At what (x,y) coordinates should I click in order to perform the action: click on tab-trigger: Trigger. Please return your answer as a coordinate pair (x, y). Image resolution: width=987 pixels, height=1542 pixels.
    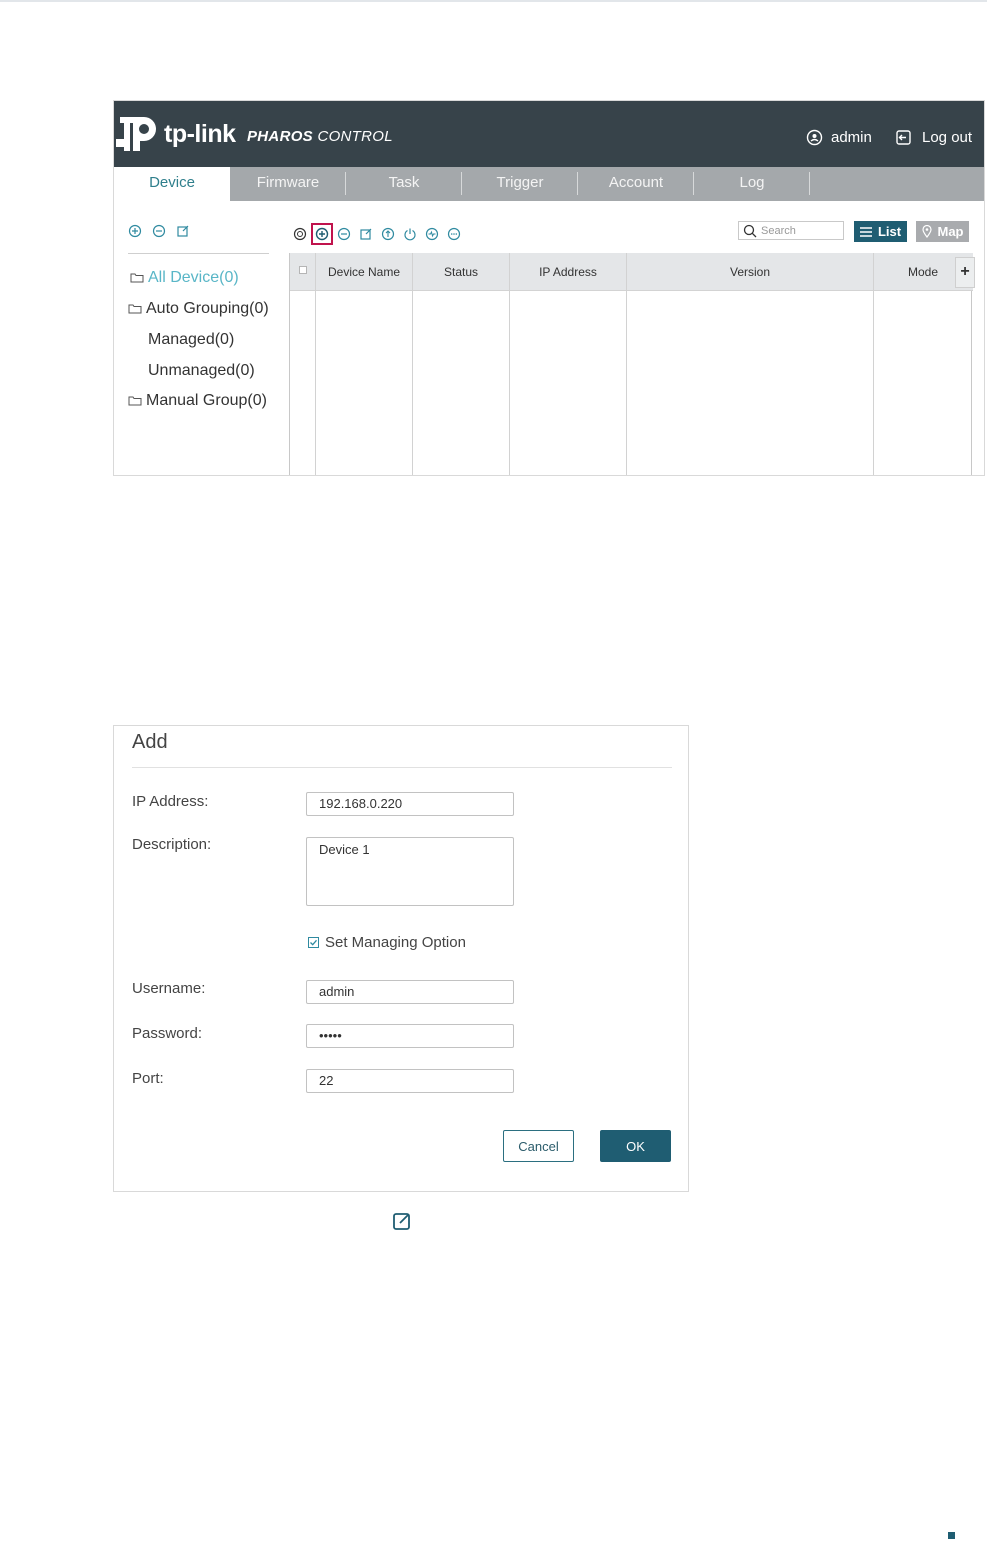
    Looking at the image, I should click on (520, 184).